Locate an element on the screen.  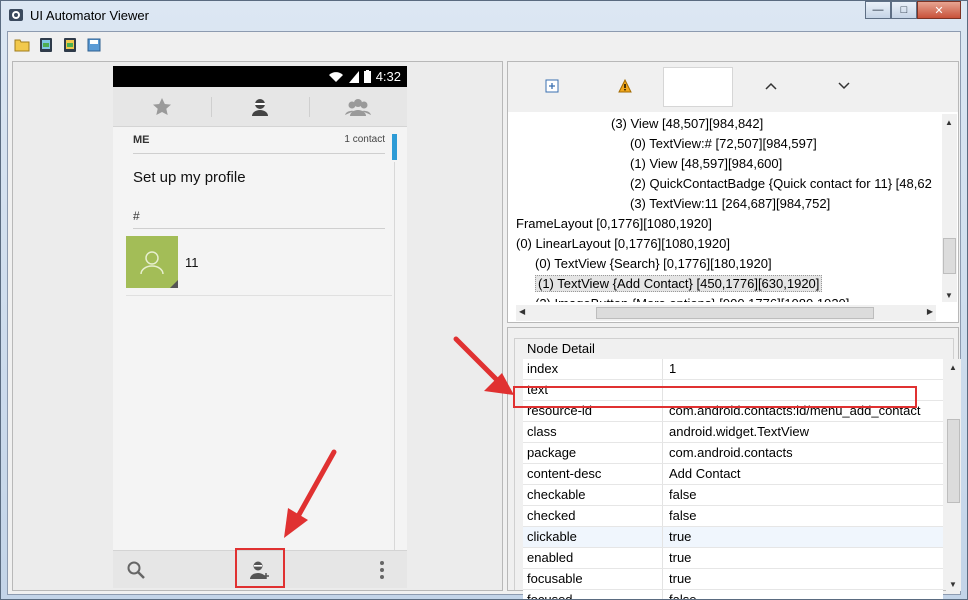
tree-node-label: FrameLayout [0,1776][1080,1920] is located at coordinates (614, 223).